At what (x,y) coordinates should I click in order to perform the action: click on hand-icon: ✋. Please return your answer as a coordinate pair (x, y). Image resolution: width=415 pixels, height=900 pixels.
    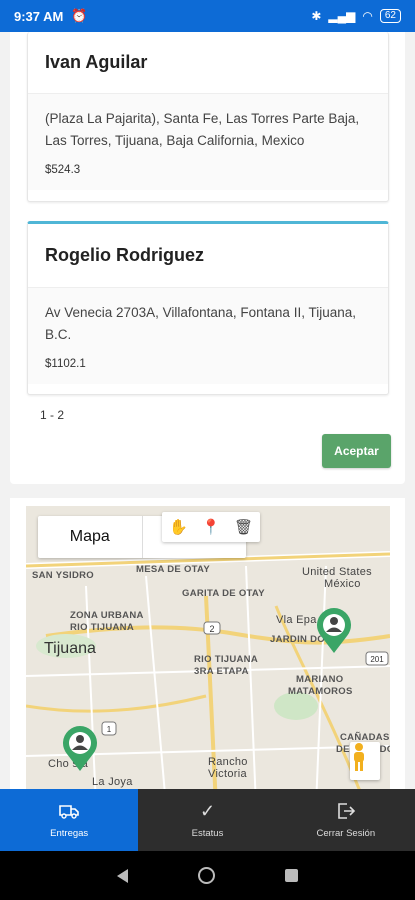
    Looking at the image, I should click on (178, 527).